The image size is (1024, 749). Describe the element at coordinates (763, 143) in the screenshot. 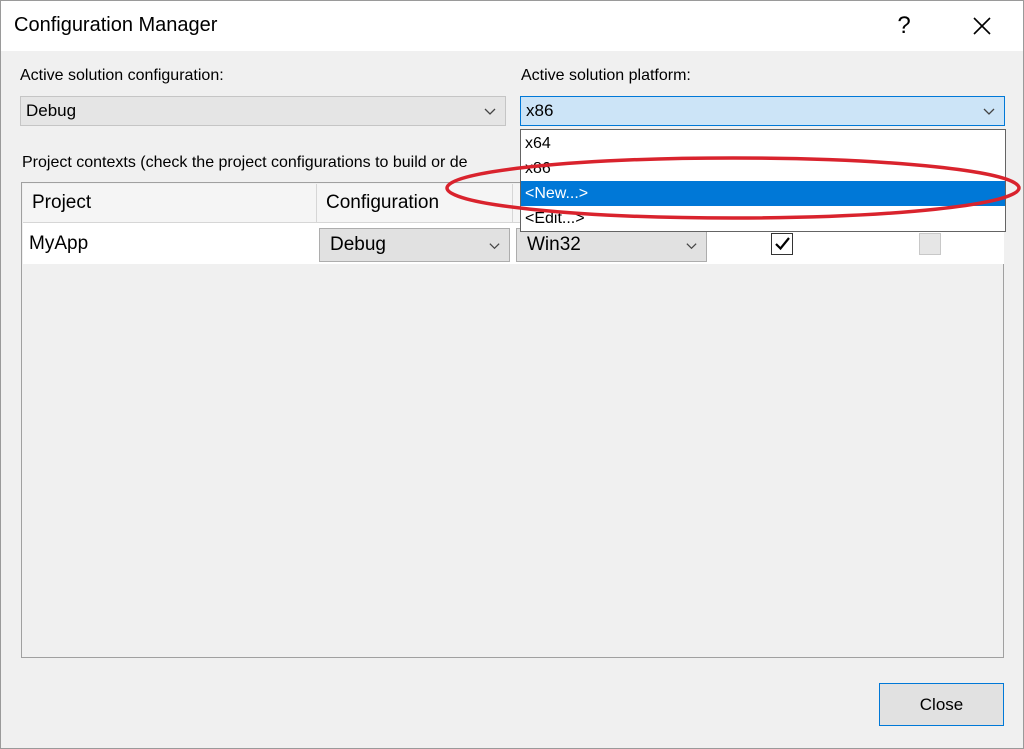

I see `platform-option-x64: x64` at that location.